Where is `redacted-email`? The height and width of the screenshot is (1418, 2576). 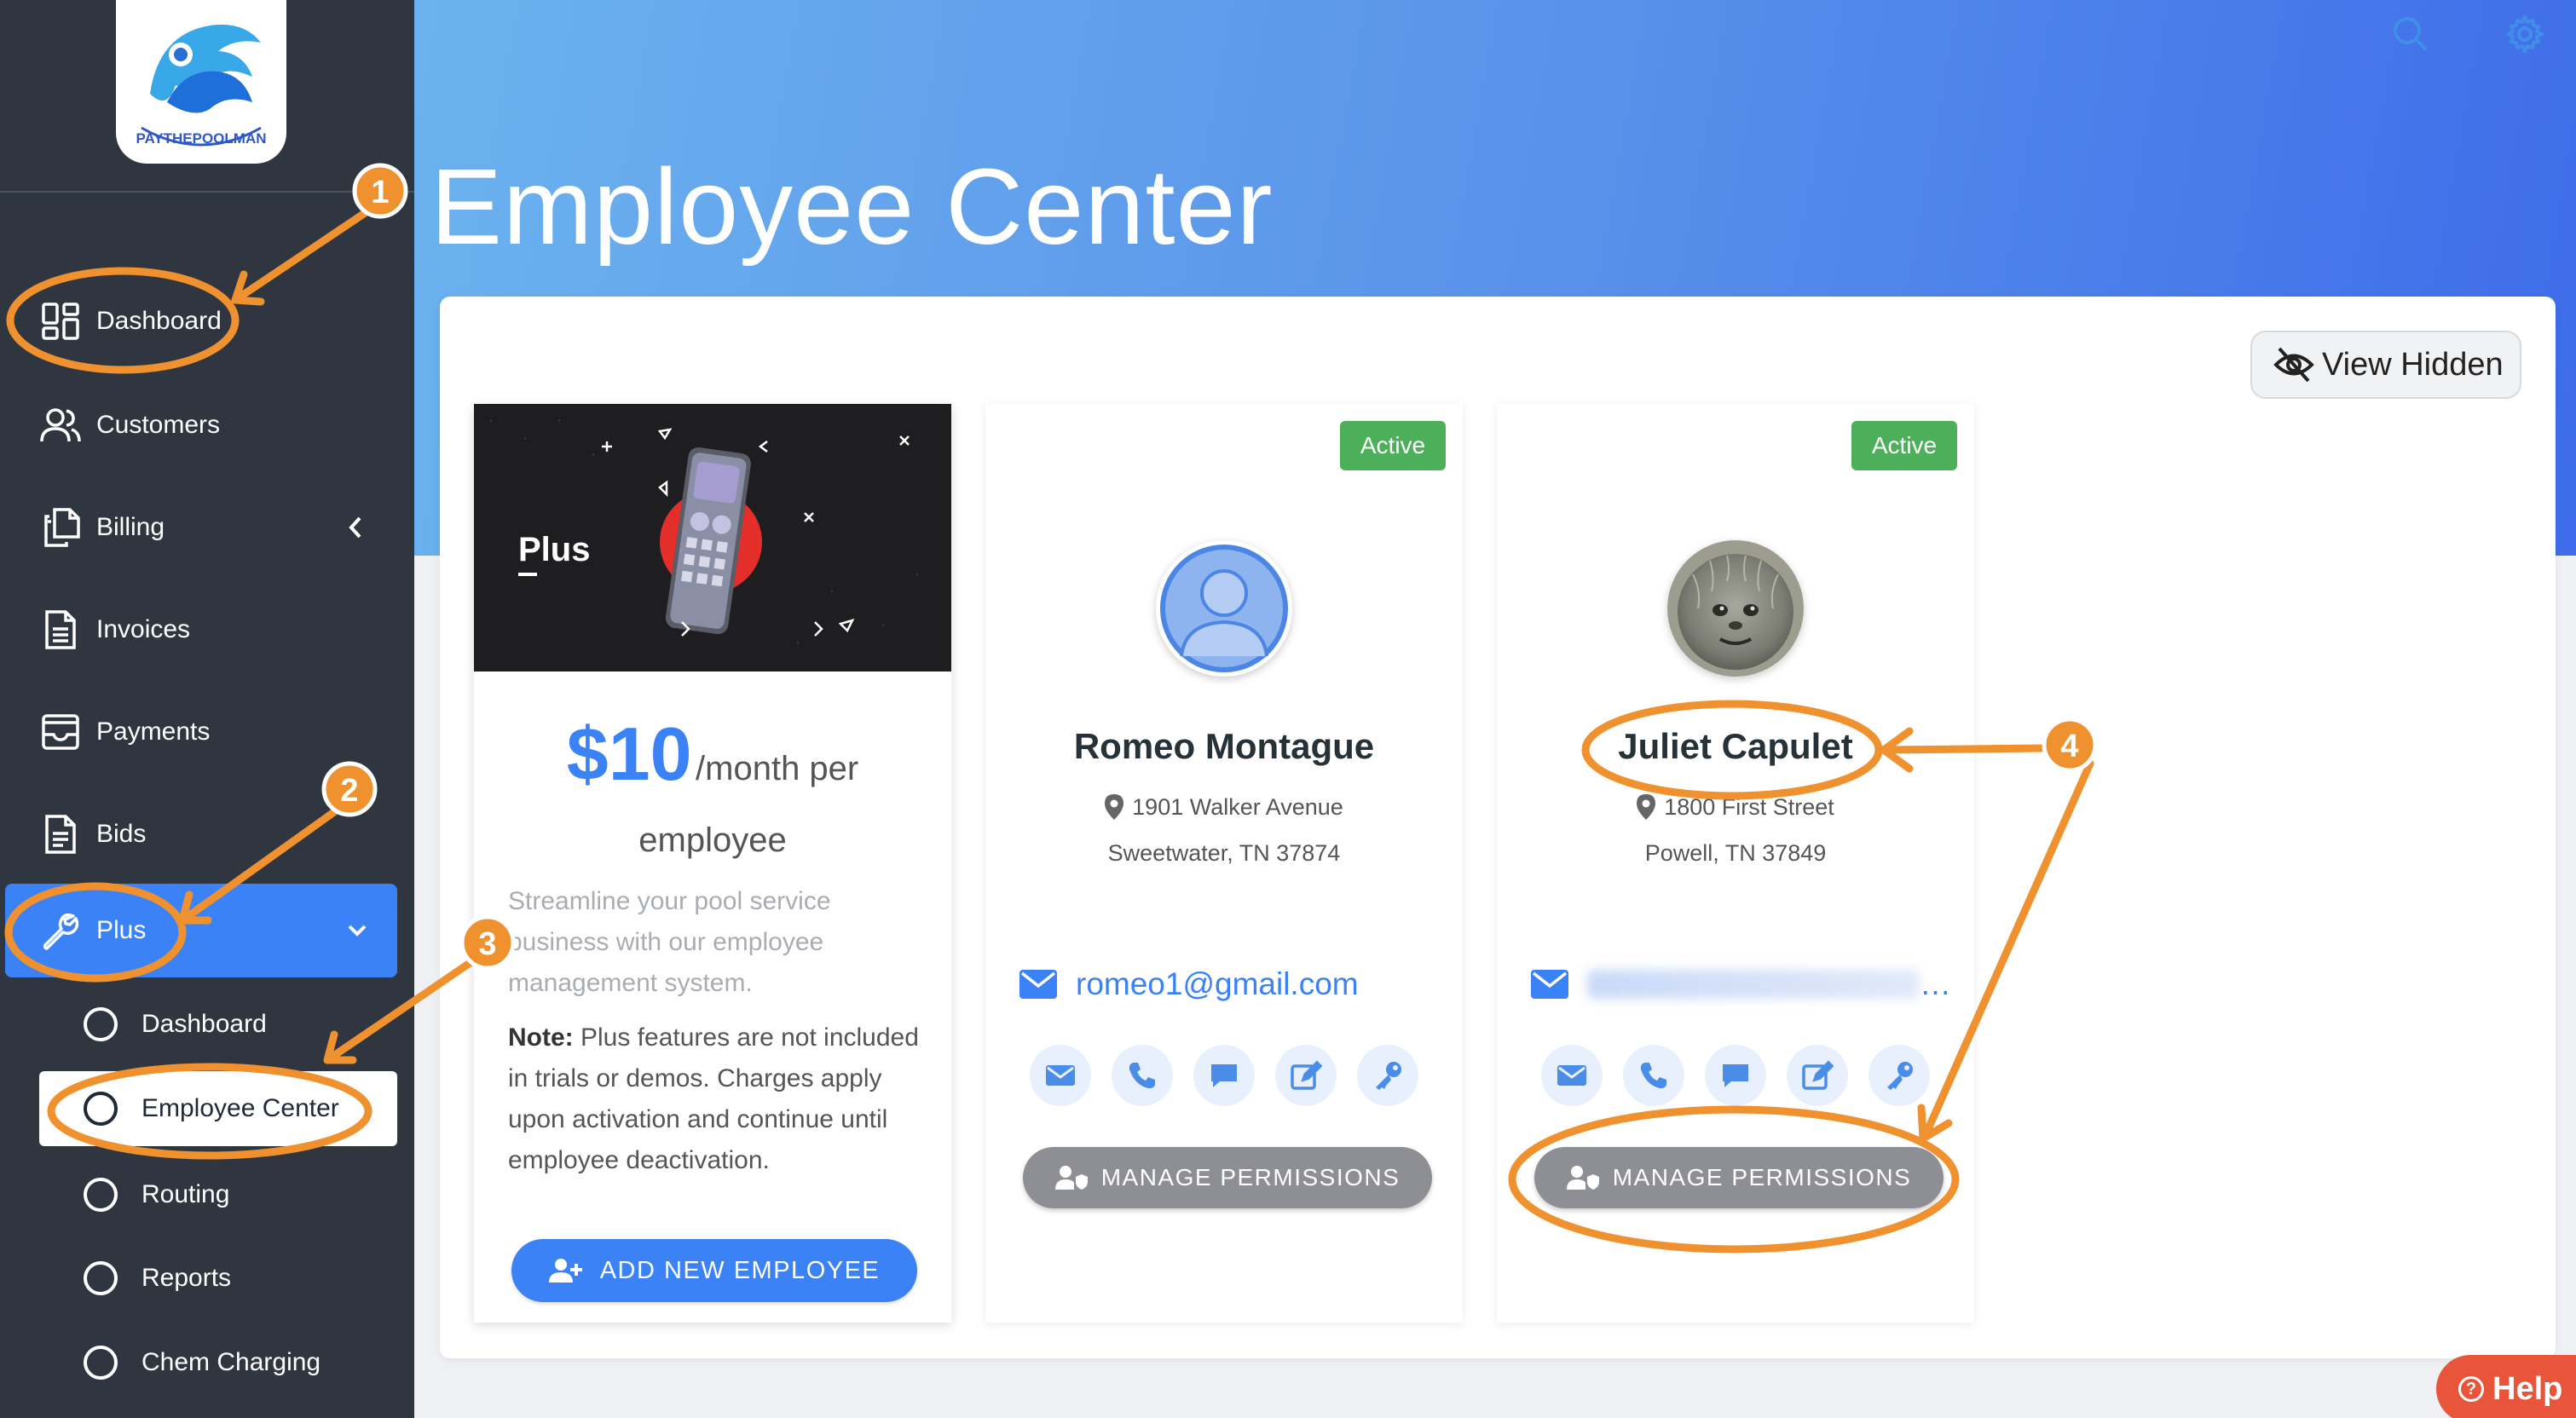 redacted-email is located at coordinates (1753, 984).